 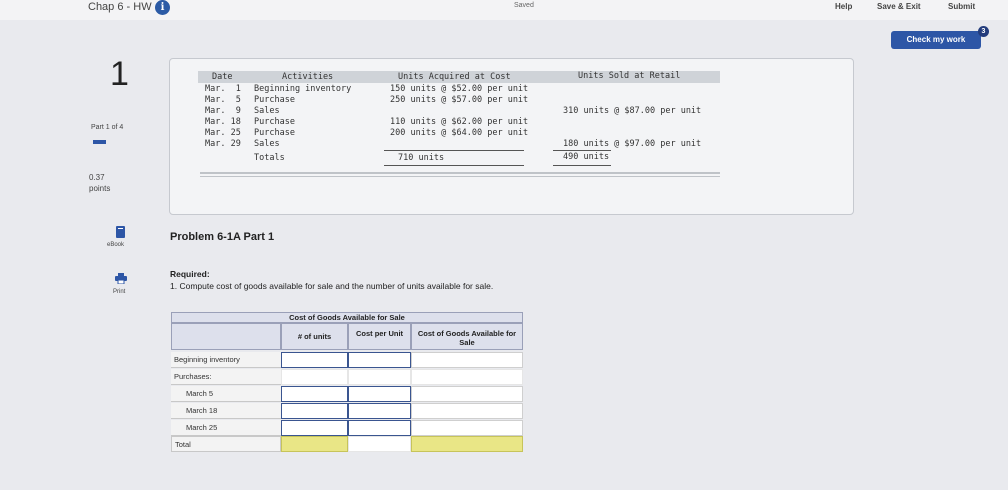 I want to click on row-label-march-25: March 25, so click(x=226, y=428).